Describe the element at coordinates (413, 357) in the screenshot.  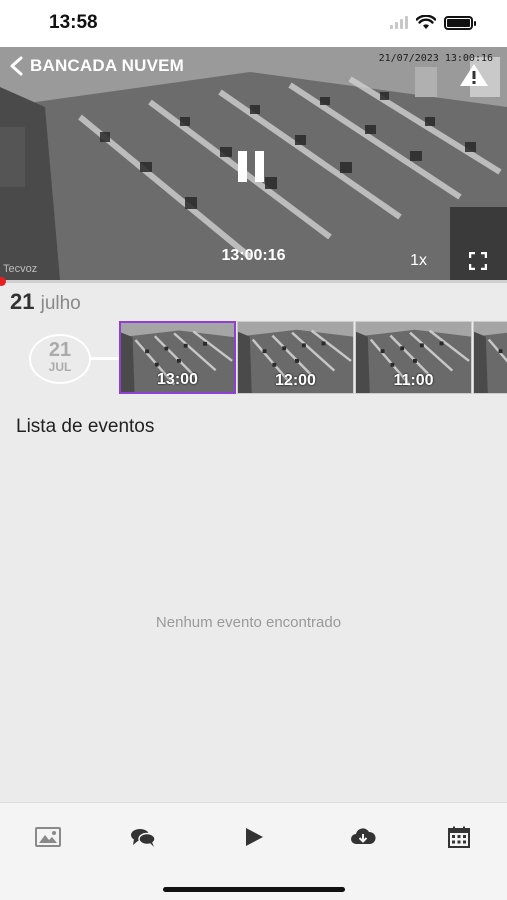
I see `thumbnail-1100: 11:00` at that location.